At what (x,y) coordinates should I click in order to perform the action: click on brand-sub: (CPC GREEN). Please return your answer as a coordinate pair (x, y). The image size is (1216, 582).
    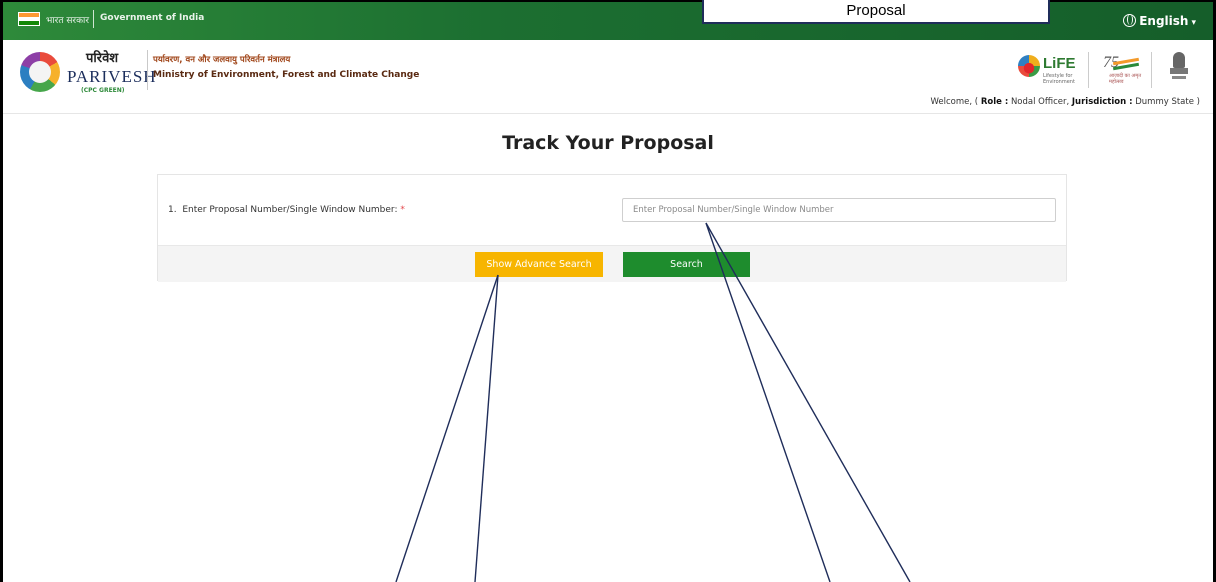
    Looking at the image, I should click on (103, 90).